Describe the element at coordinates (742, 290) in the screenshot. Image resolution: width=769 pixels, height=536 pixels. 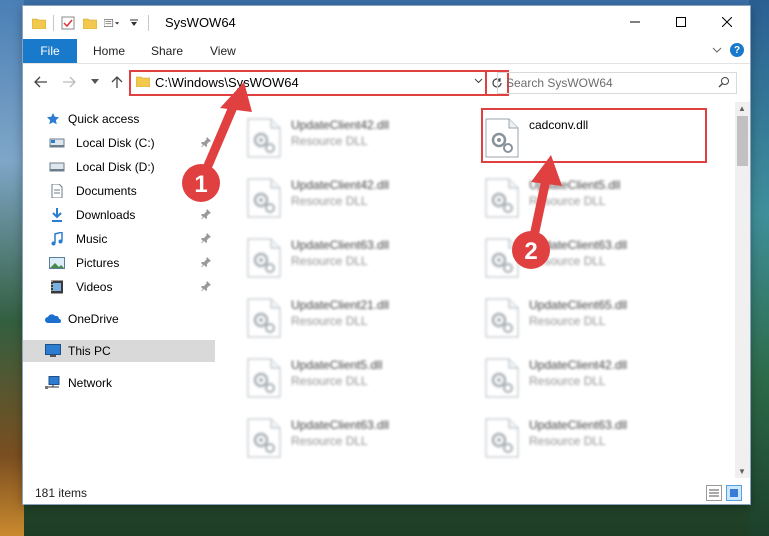
I see `vertical-scrollbar: ▲ ▼` at that location.